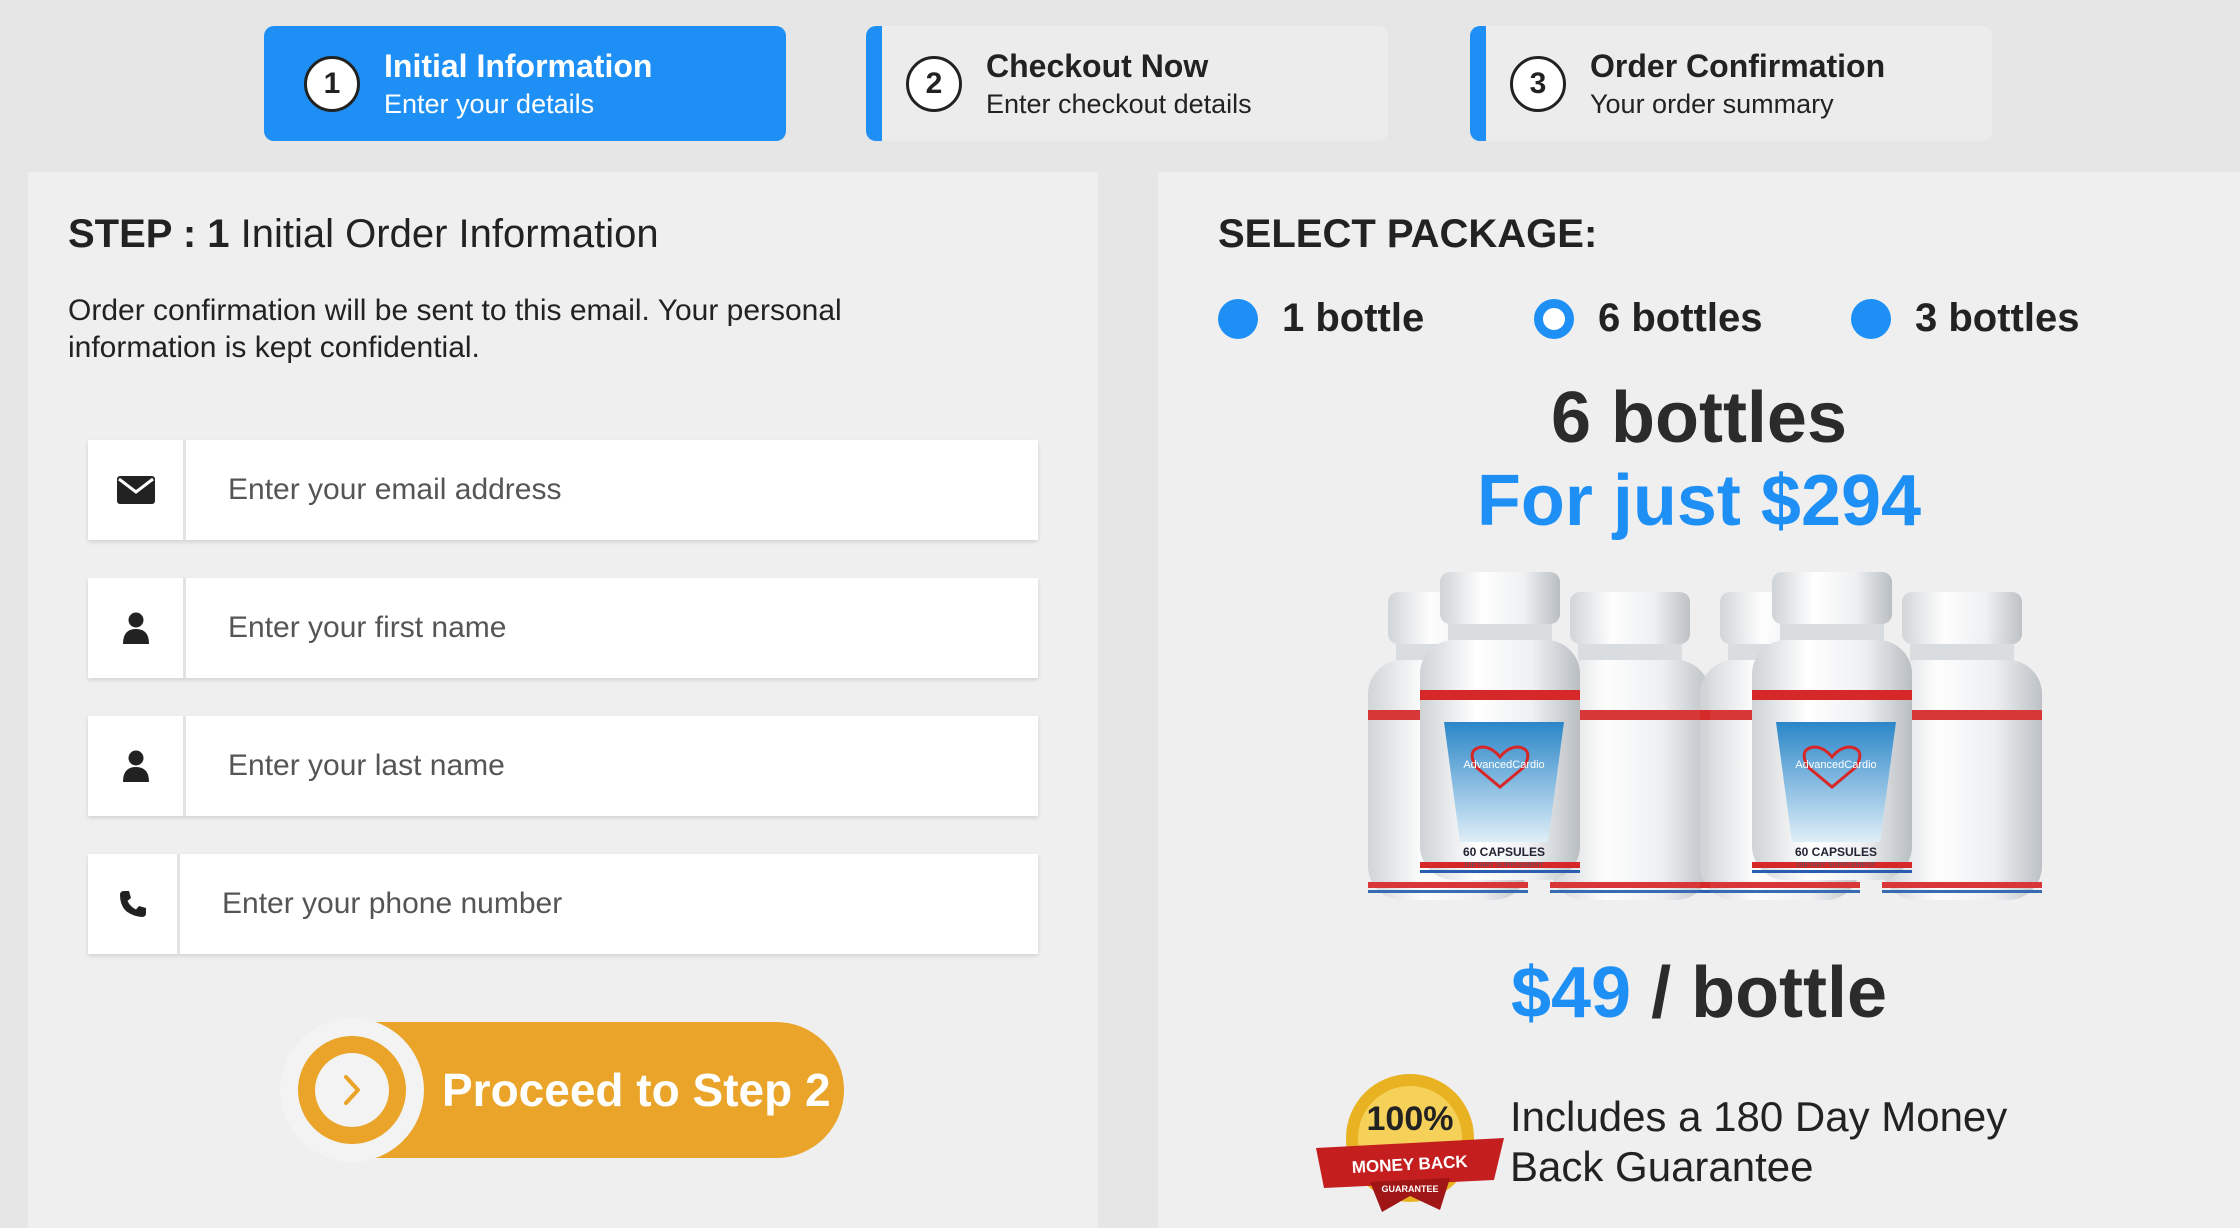 Image resolution: width=2240 pixels, height=1228 pixels. What do you see at coordinates (1097, 65) in the screenshot?
I see `step-title: Checkout Now` at bounding box center [1097, 65].